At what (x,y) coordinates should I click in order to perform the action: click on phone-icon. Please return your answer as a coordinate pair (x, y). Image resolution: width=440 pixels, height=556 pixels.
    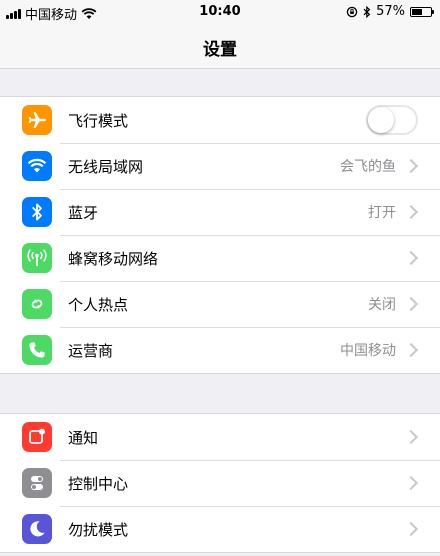
    Looking at the image, I should click on (37, 350).